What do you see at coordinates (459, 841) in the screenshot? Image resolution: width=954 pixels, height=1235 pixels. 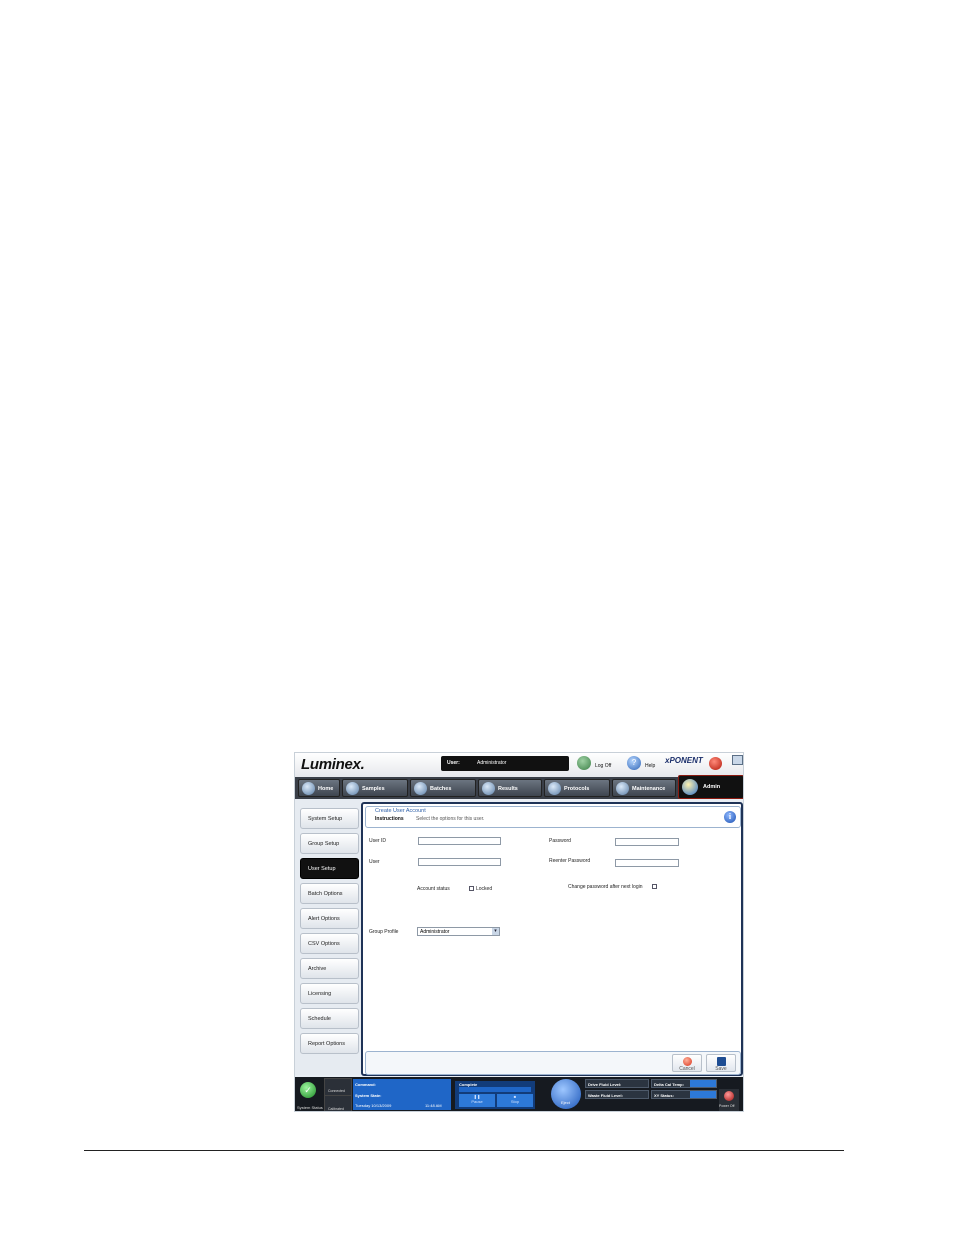 I see `user-id-input` at bounding box center [459, 841].